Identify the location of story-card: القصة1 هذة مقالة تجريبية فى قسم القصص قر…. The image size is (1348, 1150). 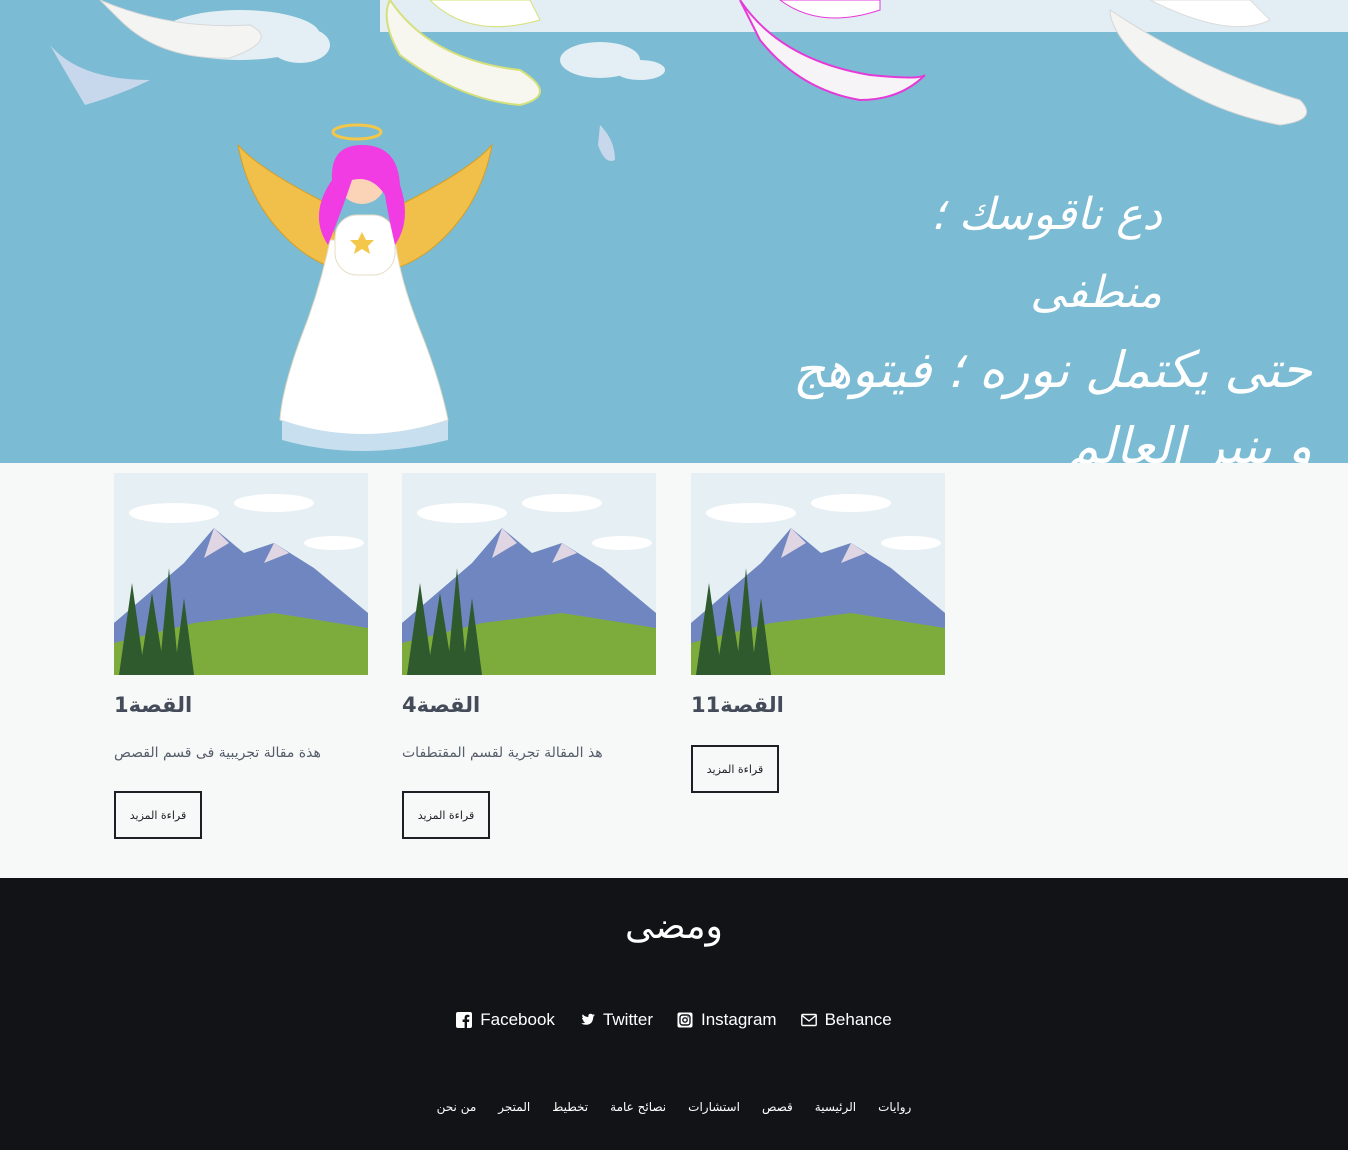
(241, 656).